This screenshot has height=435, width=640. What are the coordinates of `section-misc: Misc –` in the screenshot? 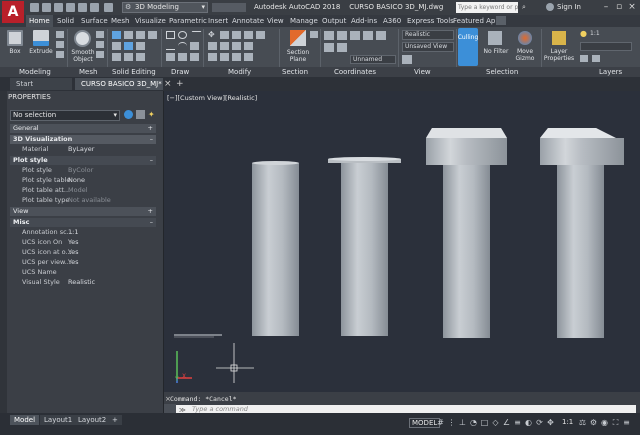 It's located at (83, 222).